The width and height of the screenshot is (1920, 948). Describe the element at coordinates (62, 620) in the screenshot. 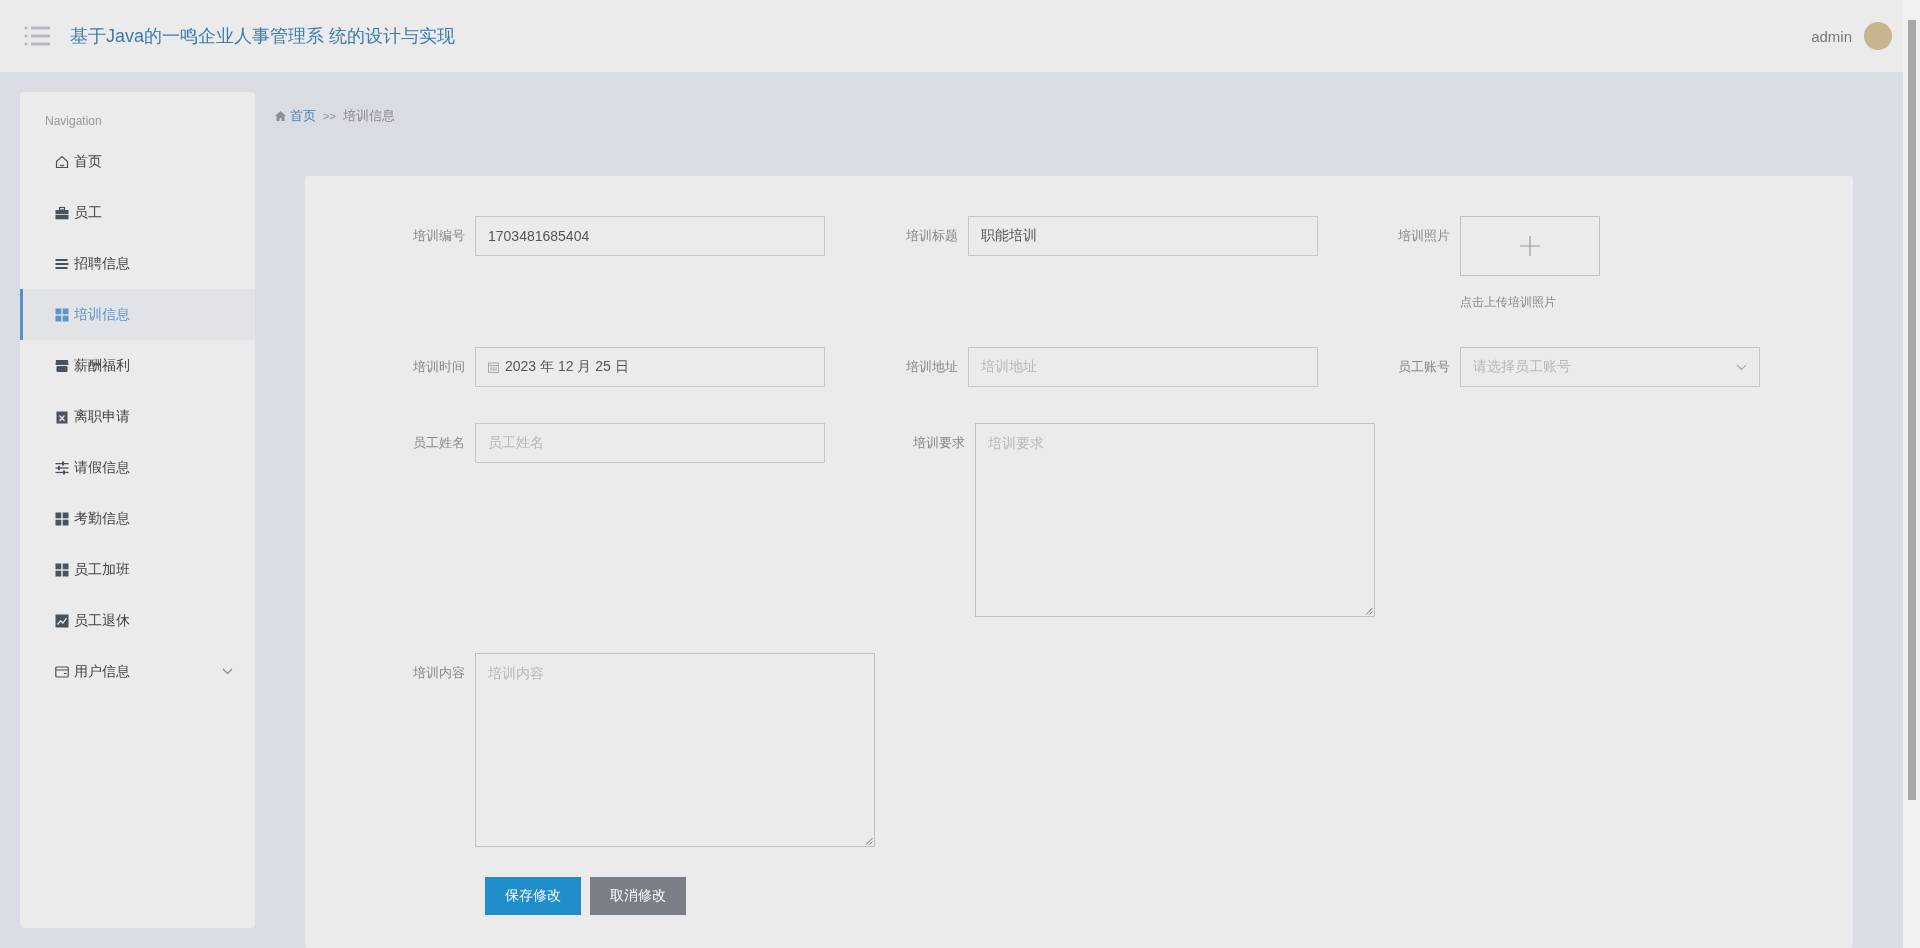

I see `chart-icon` at that location.